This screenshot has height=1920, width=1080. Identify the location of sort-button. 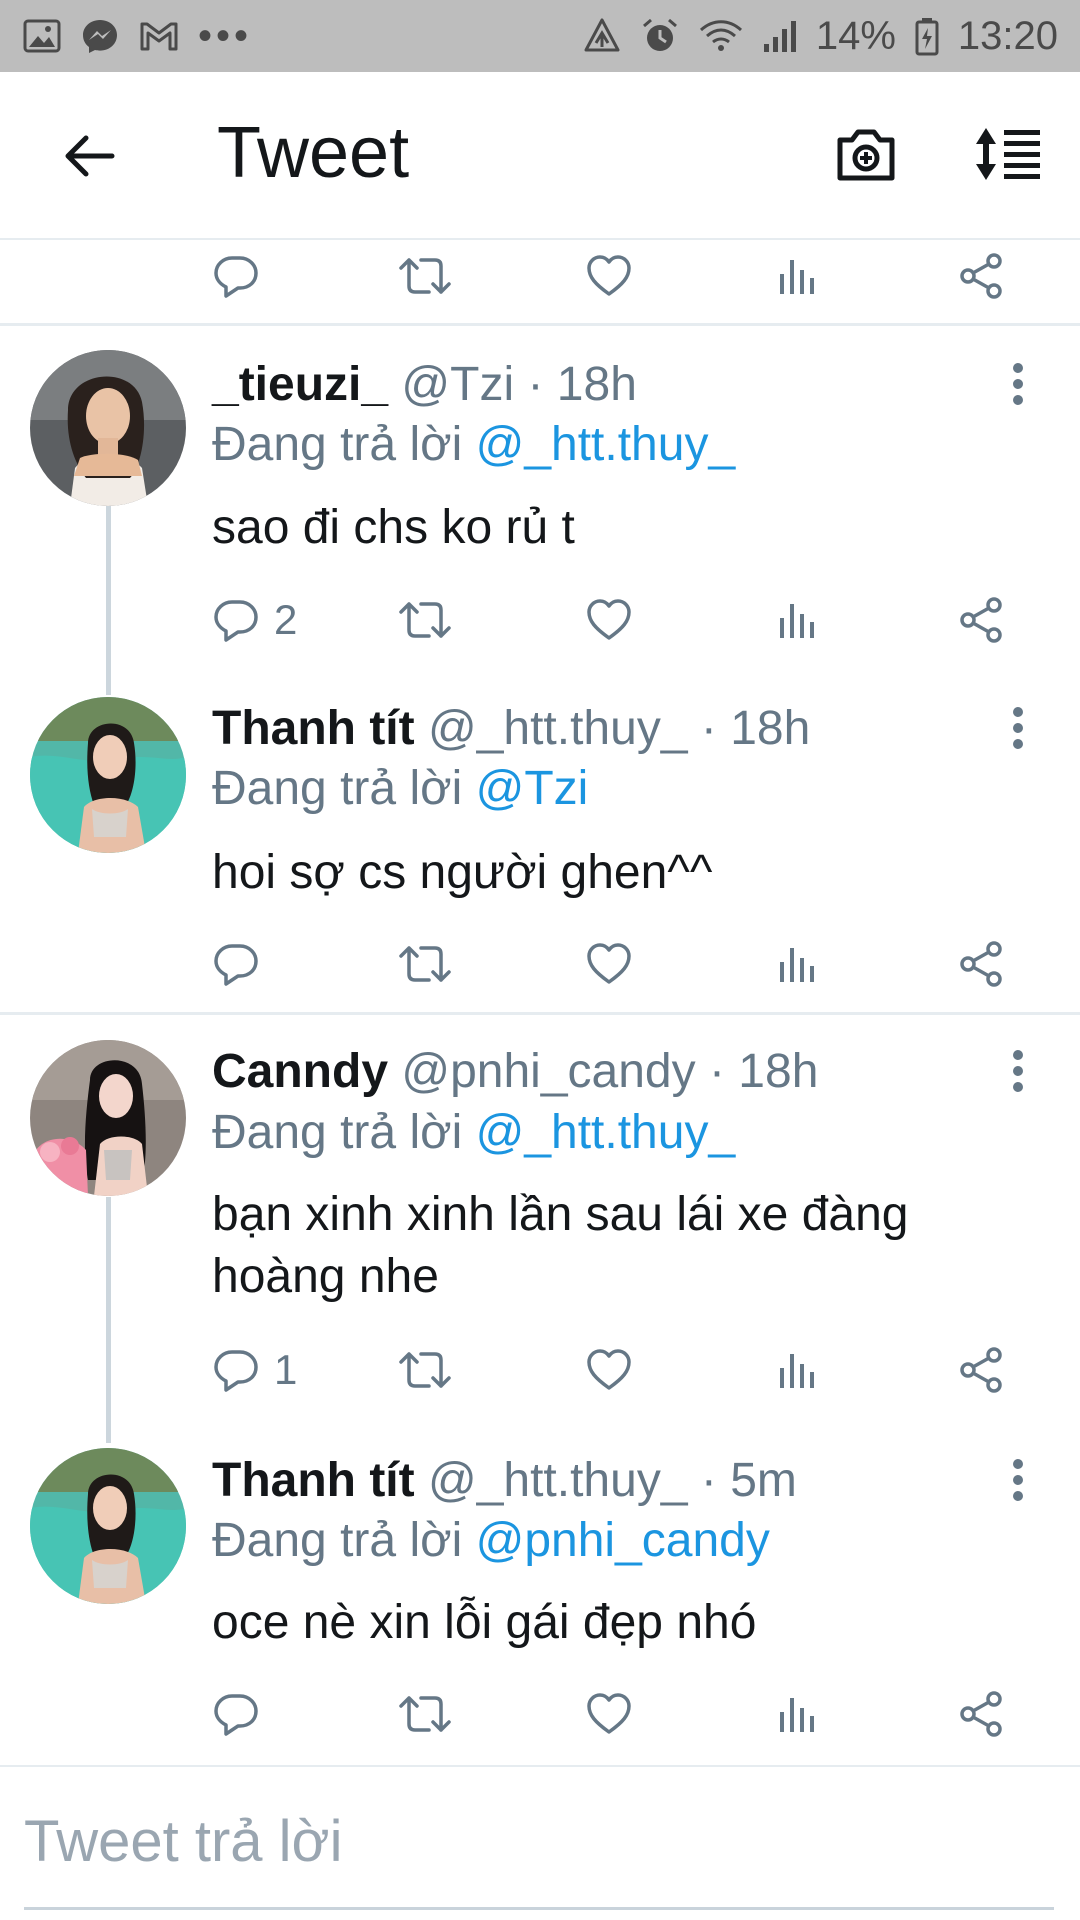
(1008, 154).